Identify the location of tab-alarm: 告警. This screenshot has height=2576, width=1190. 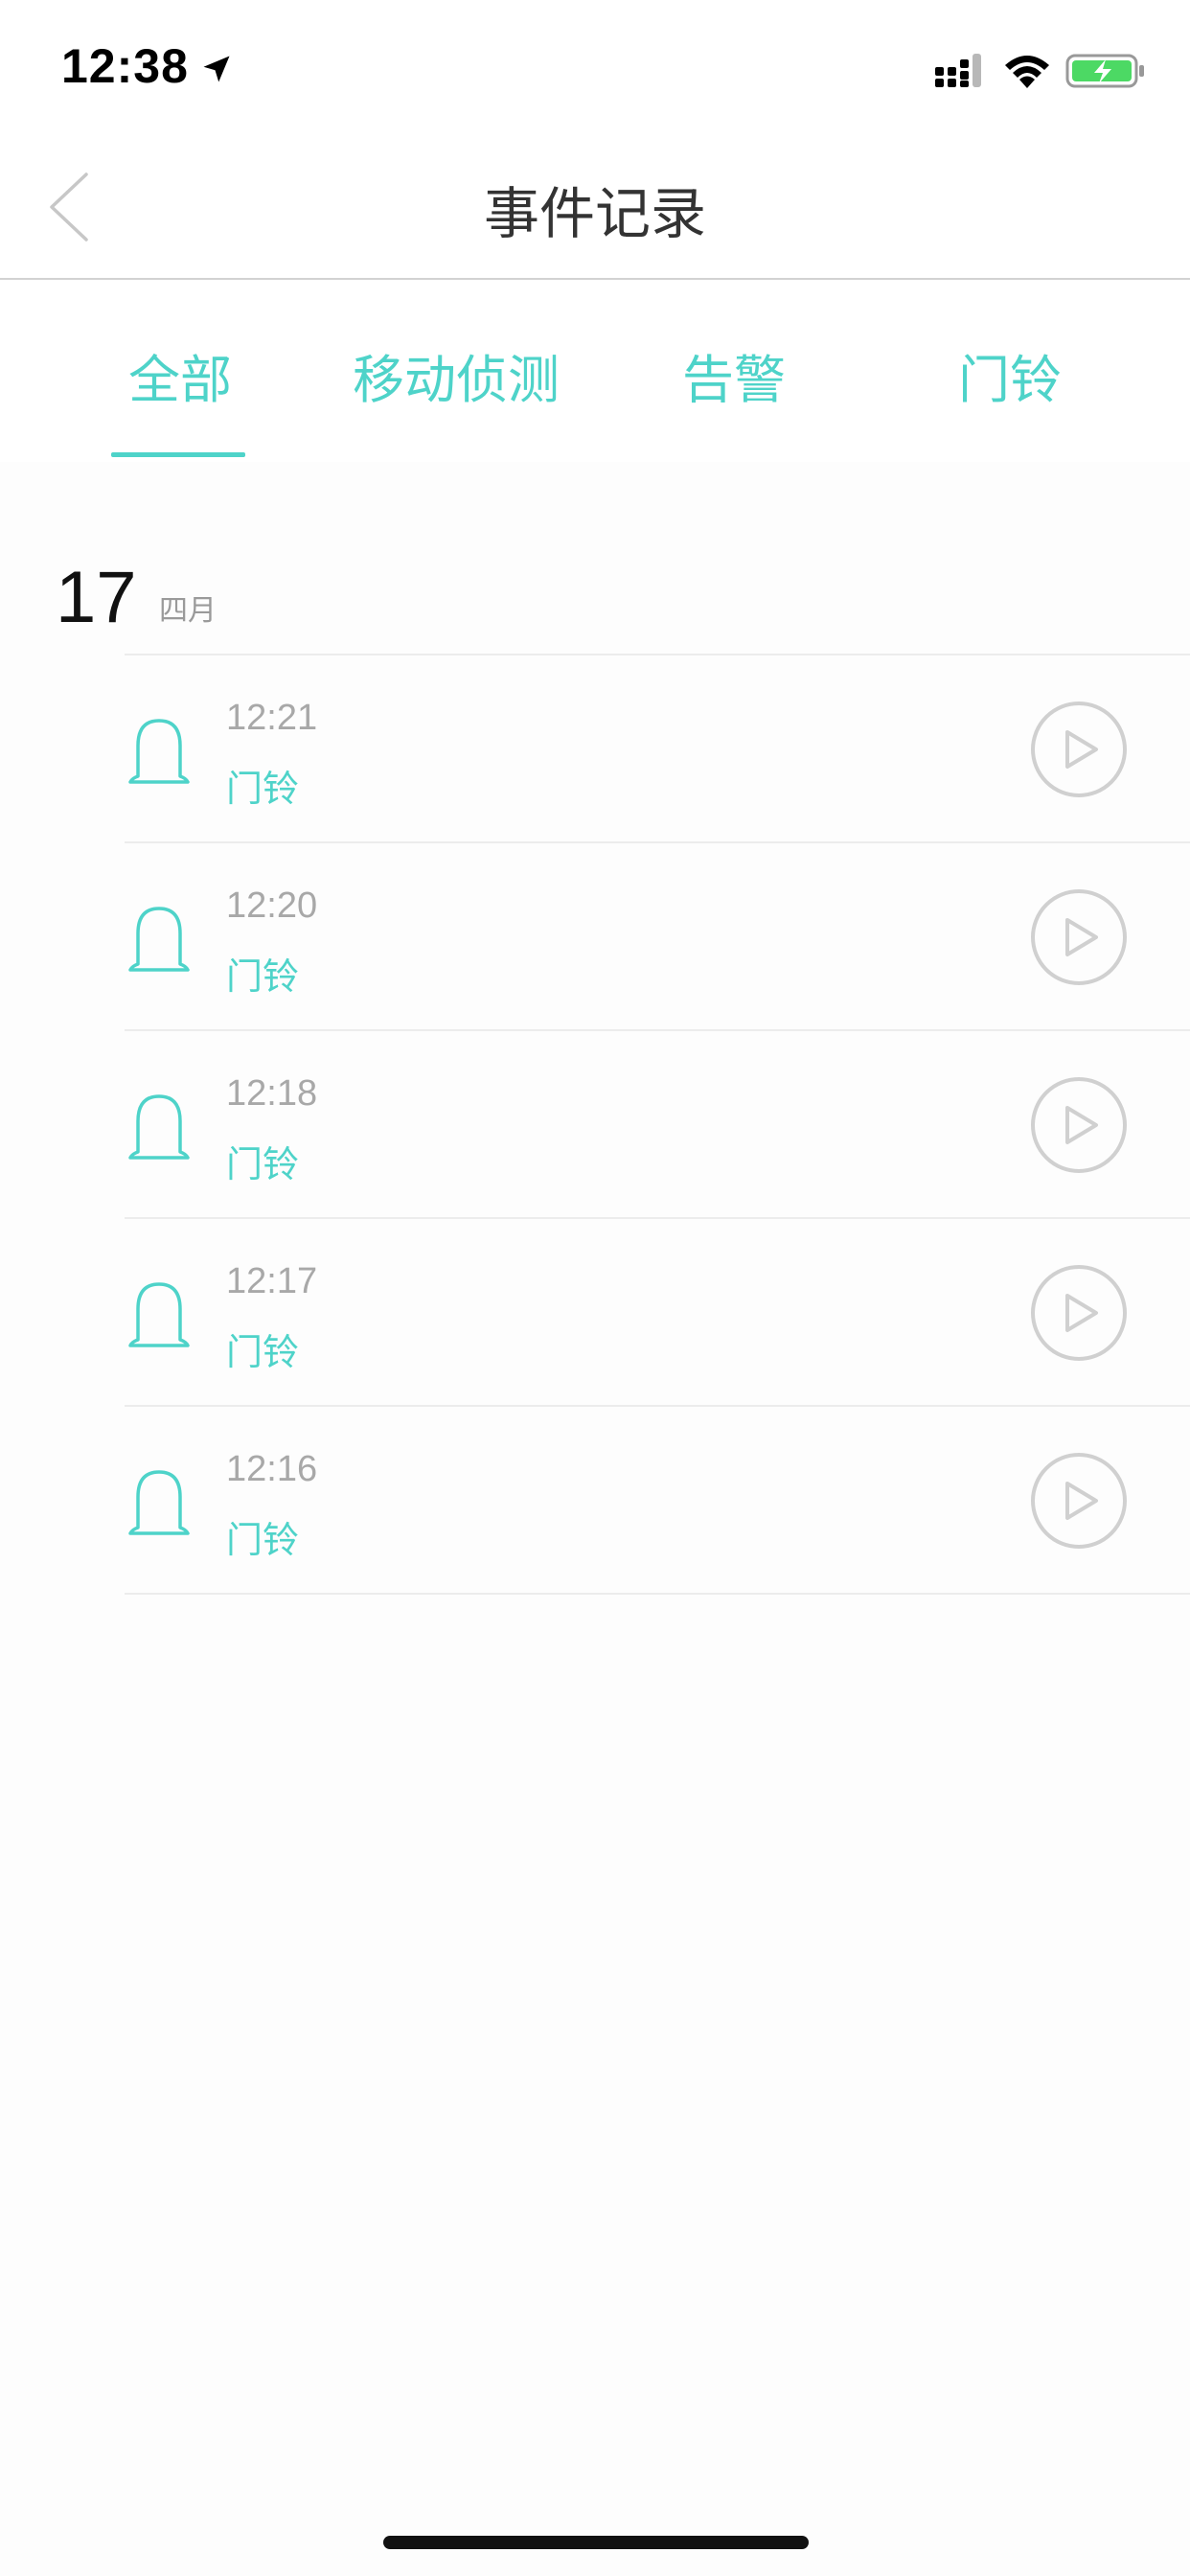
(734, 374).